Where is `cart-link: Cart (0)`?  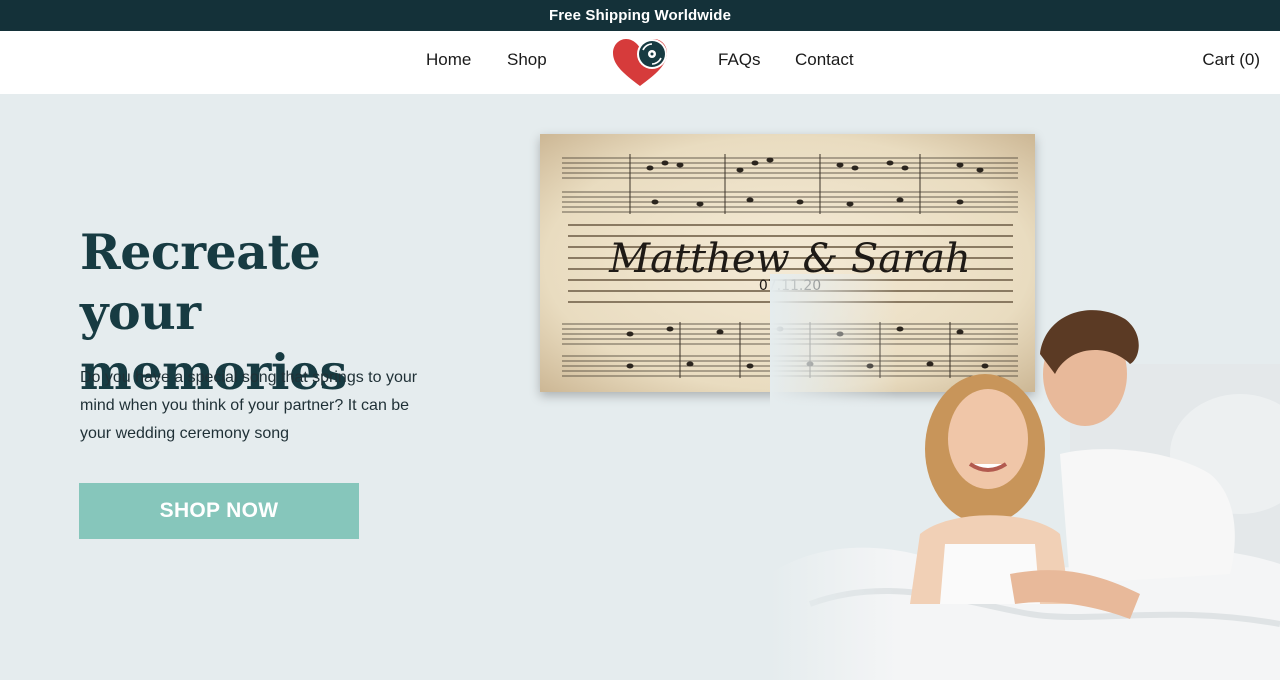 cart-link: Cart (0) is located at coordinates (1231, 60).